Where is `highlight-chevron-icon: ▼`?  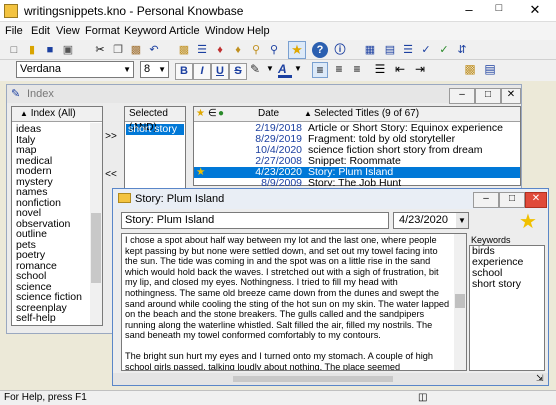
highlight-chevron-icon: ▼ is located at coordinates (270, 68).